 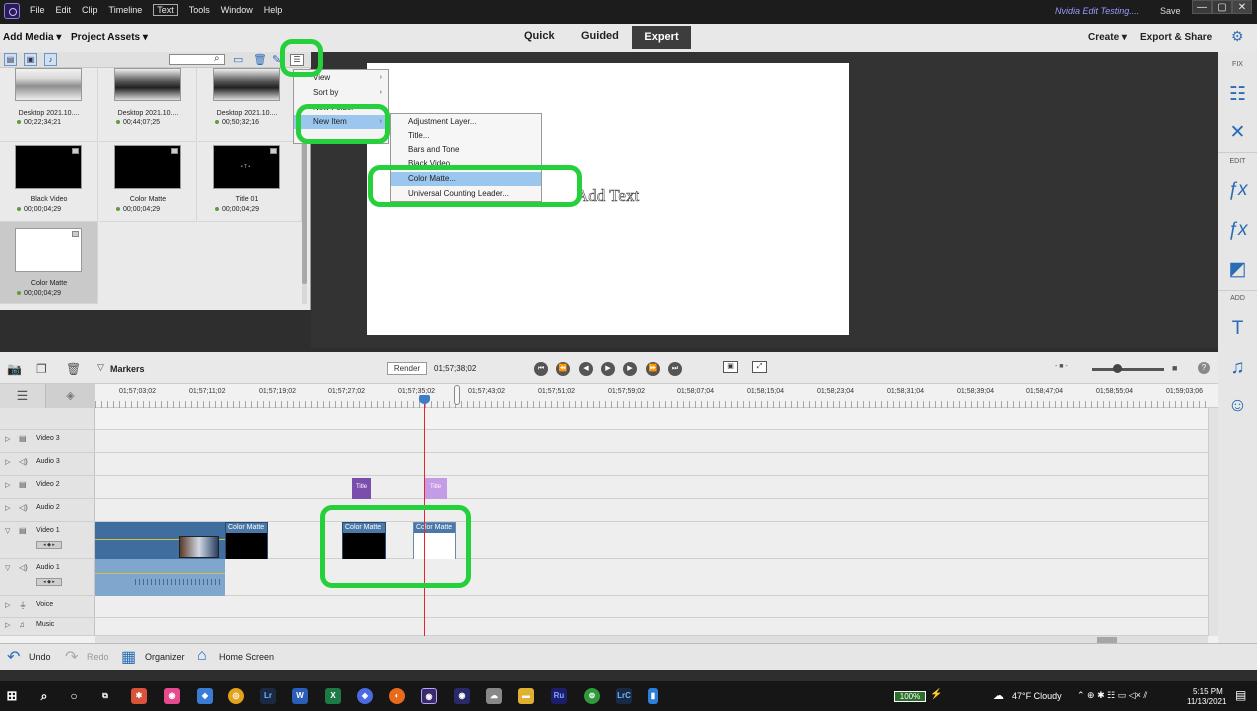 What do you see at coordinates (172, 696) in the screenshot?
I see `app-icon: ◉` at bounding box center [172, 696].